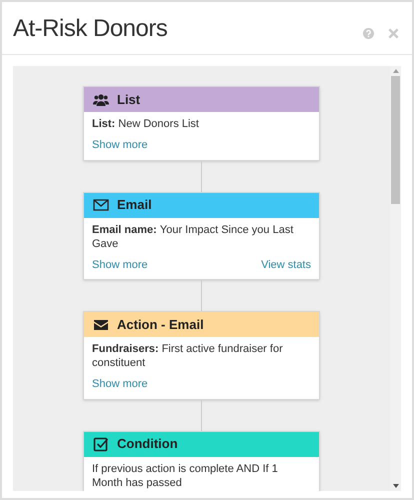 Image resolution: width=414 pixels, height=500 pixels. I want to click on envelope-icon, so click(101, 205).